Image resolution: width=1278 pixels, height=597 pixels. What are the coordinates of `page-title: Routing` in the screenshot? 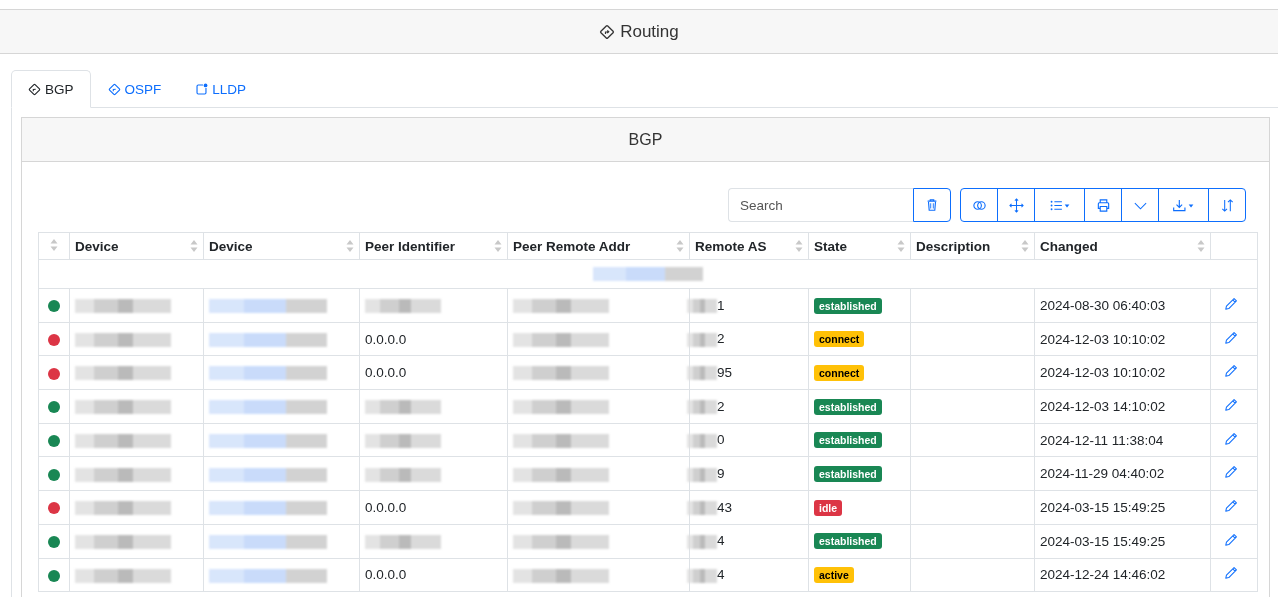 It's located at (649, 31).